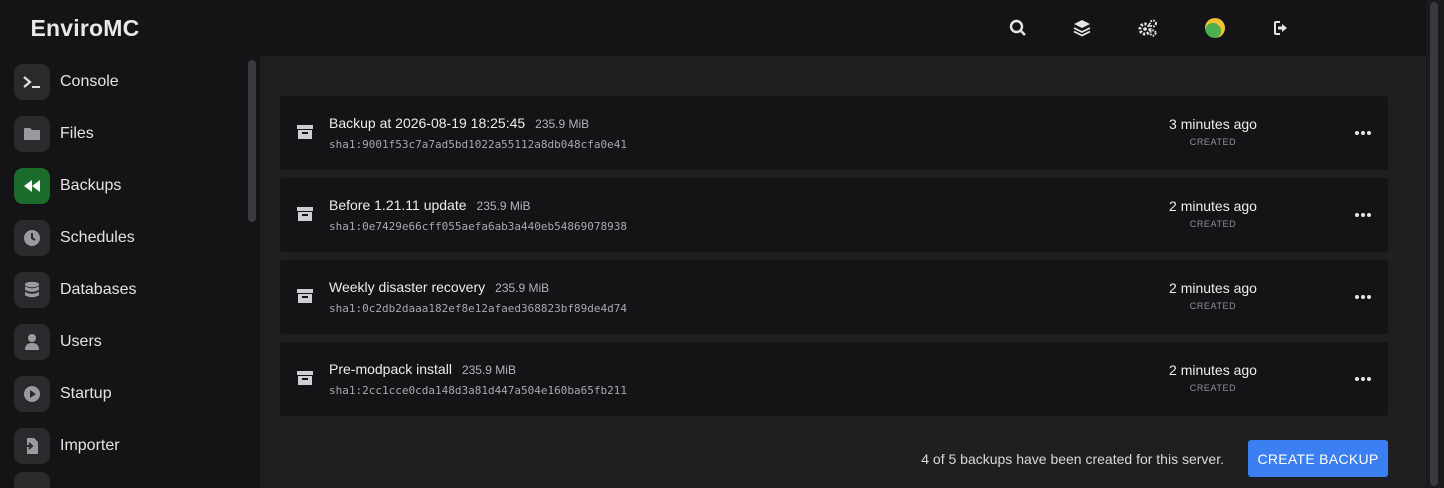 This screenshot has width=1444, height=488. Describe the element at coordinates (32, 480) in the screenshot. I see `sidebar-item-icon` at that location.